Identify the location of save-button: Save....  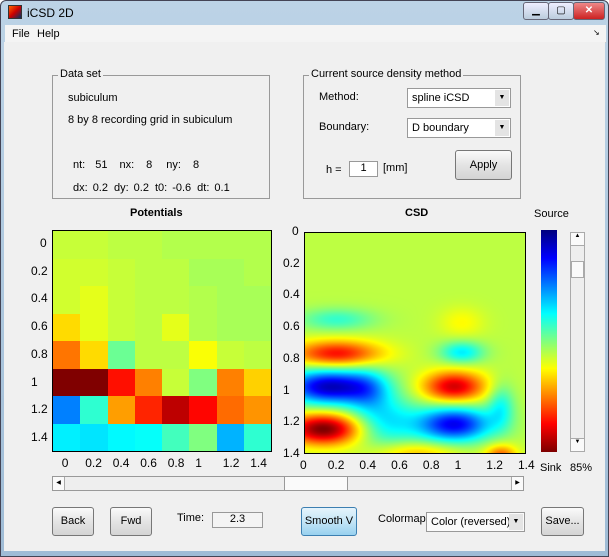
(562, 521).